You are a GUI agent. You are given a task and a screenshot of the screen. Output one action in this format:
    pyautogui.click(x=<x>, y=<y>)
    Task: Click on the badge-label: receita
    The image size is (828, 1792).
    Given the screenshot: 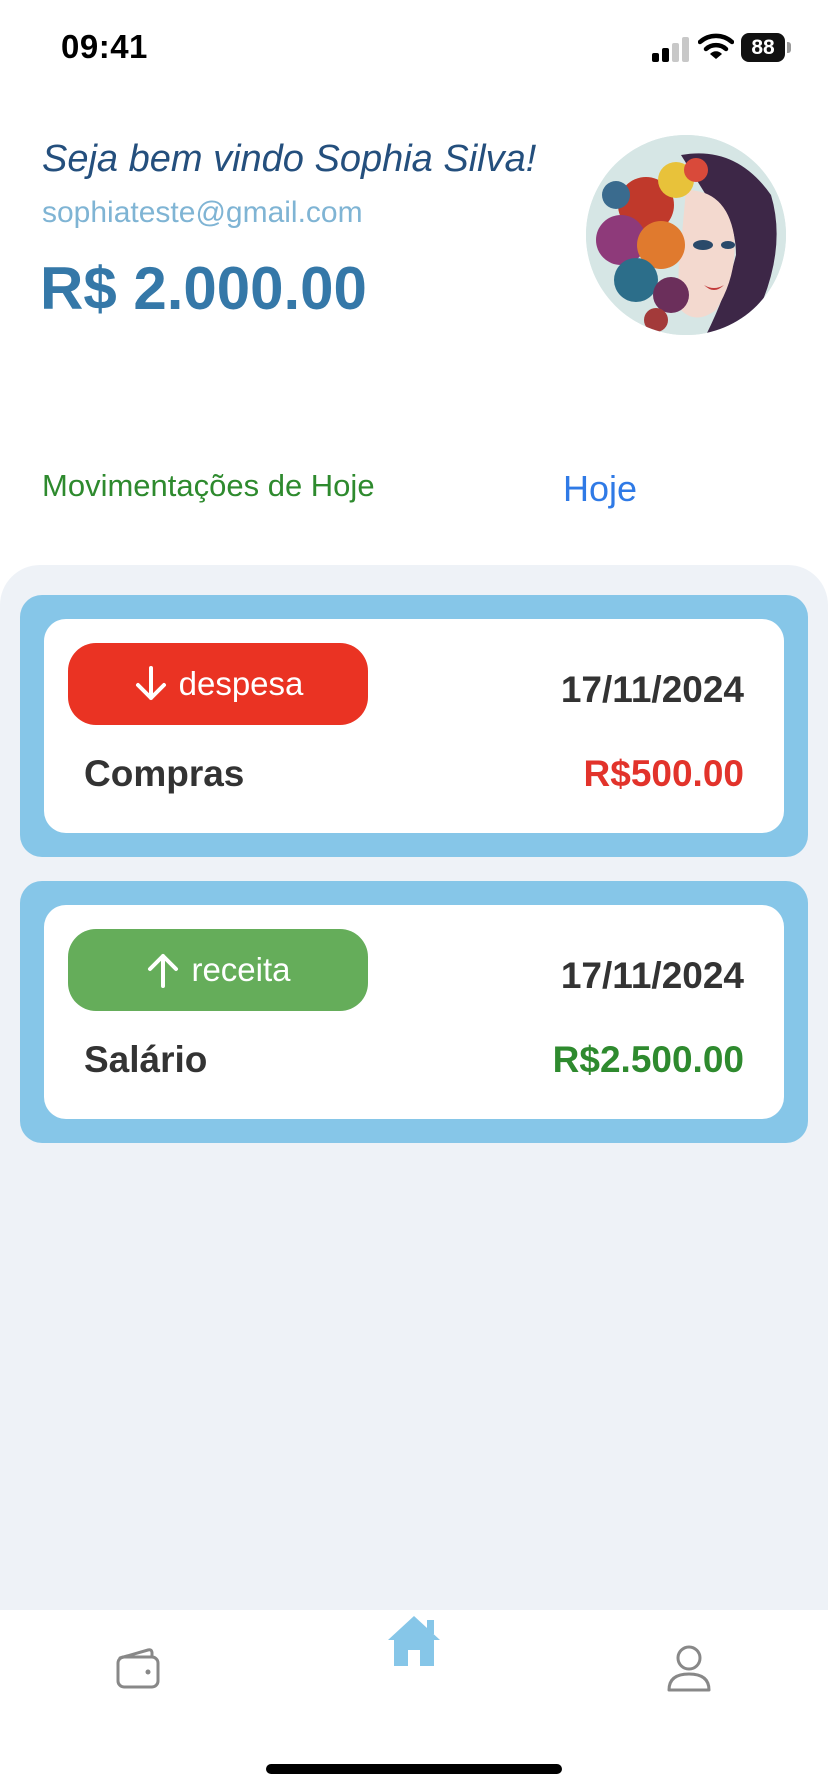 What is the action you would take?
    pyautogui.click(x=241, y=969)
    